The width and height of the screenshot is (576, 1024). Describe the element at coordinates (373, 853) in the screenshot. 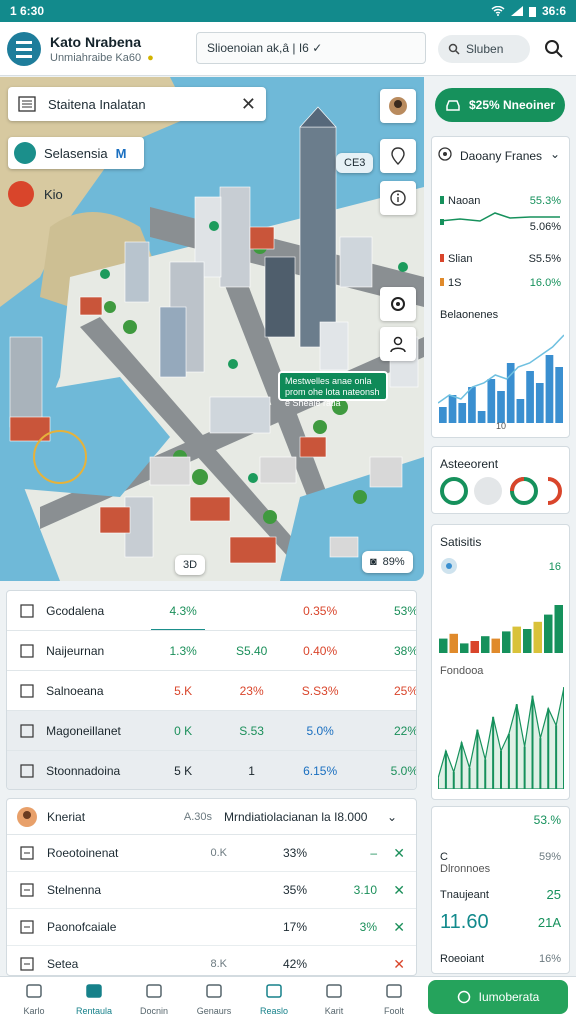

I see `list-item-val: –` at that location.